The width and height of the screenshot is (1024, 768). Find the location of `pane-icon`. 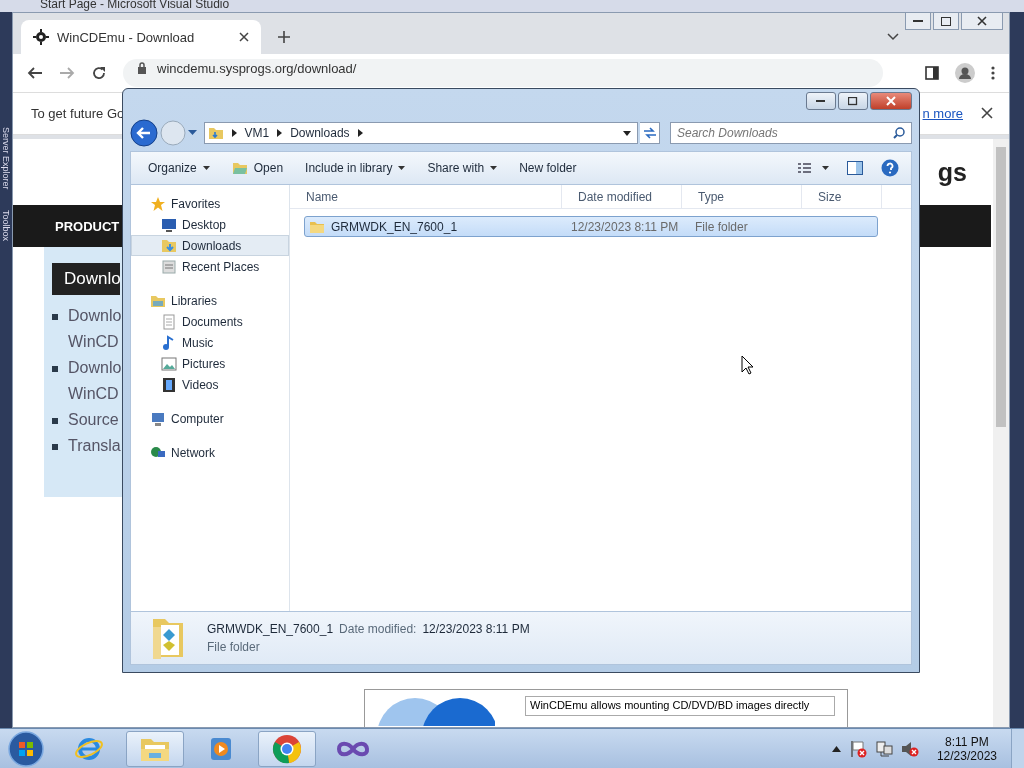

pane-icon is located at coordinates (855, 168).